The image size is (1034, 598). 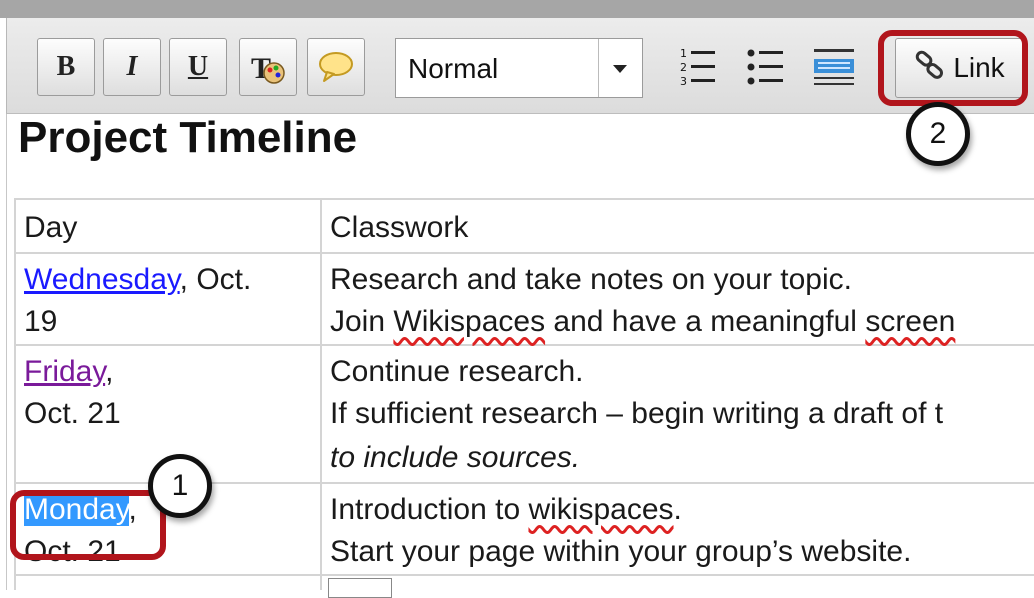 I want to click on row3-line1-b: wikispaces, so click(x=601, y=509).